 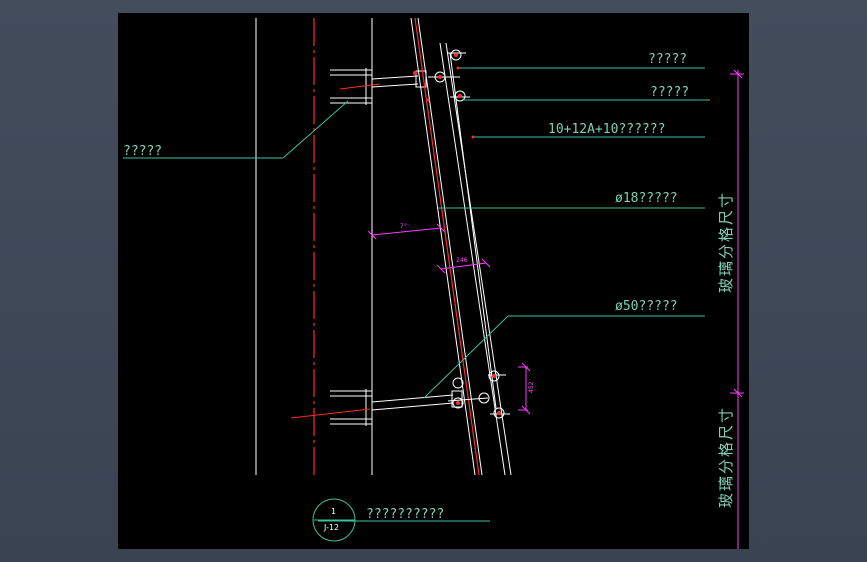 I want to click on detail-bubble, so click(x=334, y=520).